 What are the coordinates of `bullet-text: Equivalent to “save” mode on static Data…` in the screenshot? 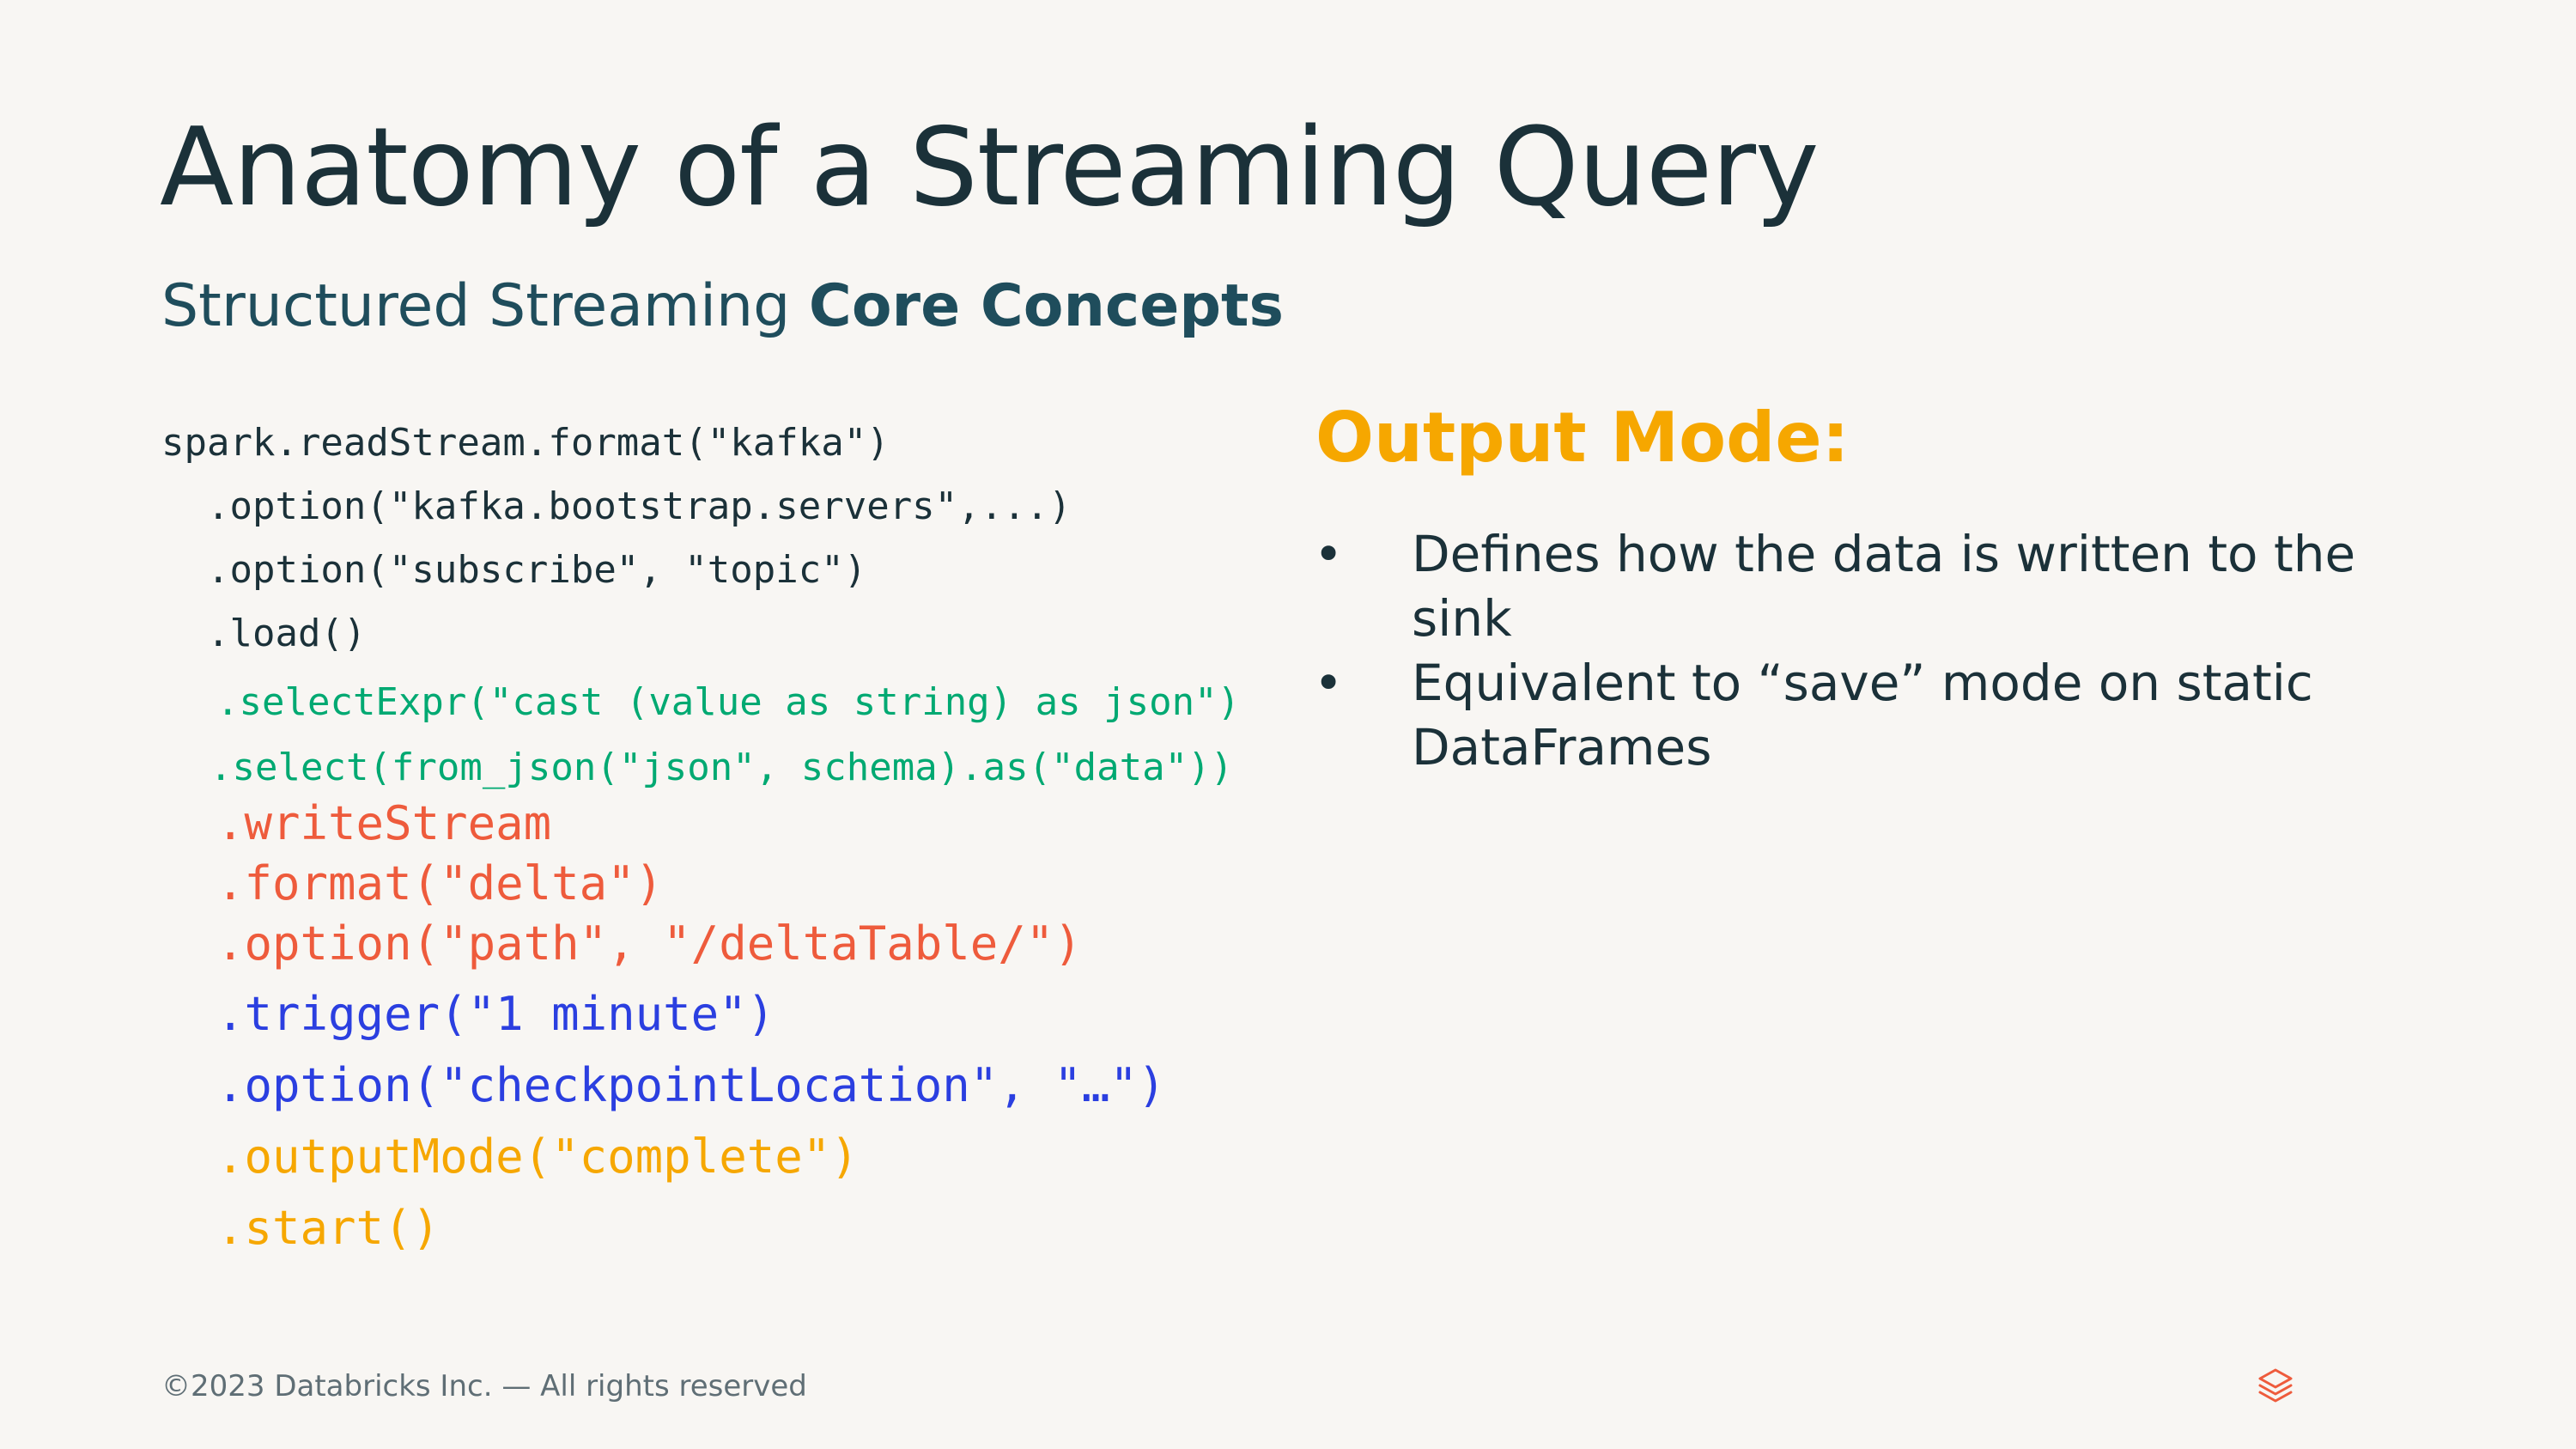 It's located at (1863, 715).